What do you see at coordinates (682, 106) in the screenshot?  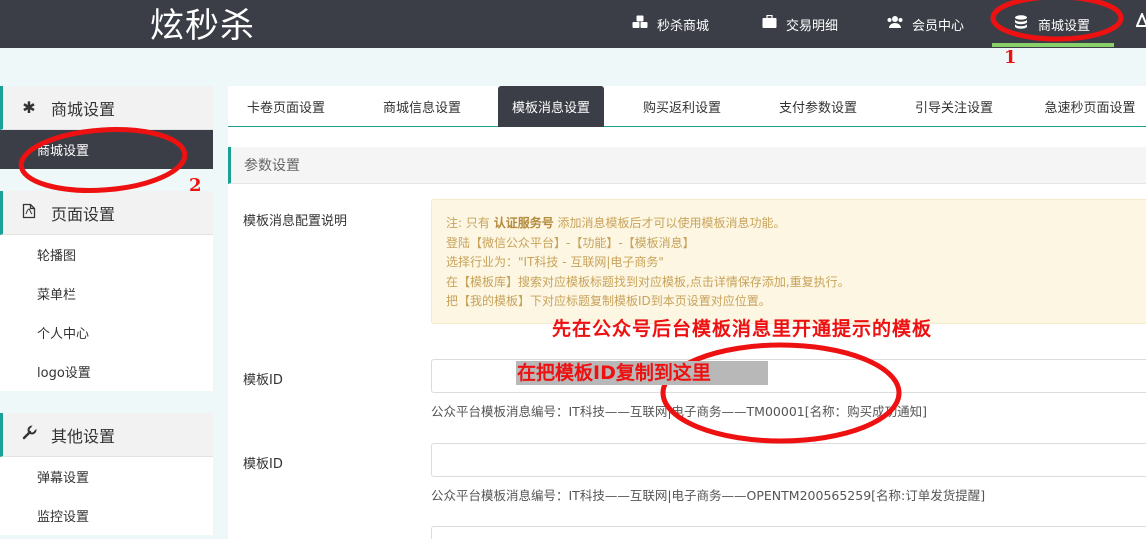 I see `tab-rebate-settings: 购买返利设置` at bounding box center [682, 106].